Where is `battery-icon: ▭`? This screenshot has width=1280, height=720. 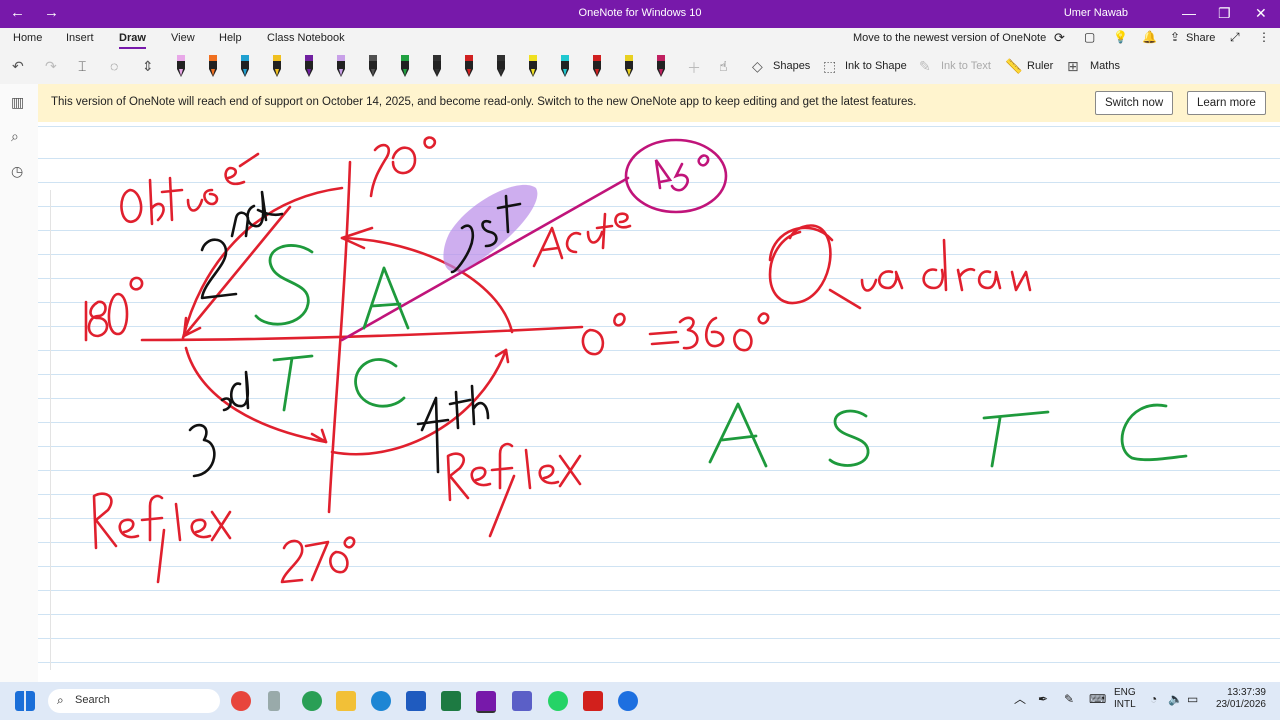 battery-icon: ▭ is located at coordinates (1192, 699).